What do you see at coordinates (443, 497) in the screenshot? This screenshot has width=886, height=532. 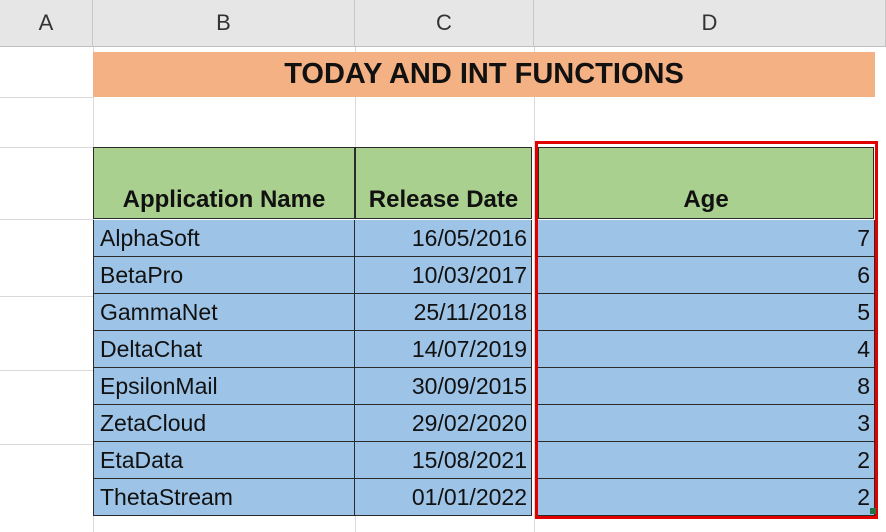 I see `cell-release-date: 01/01/2022` at bounding box center [443, 497].